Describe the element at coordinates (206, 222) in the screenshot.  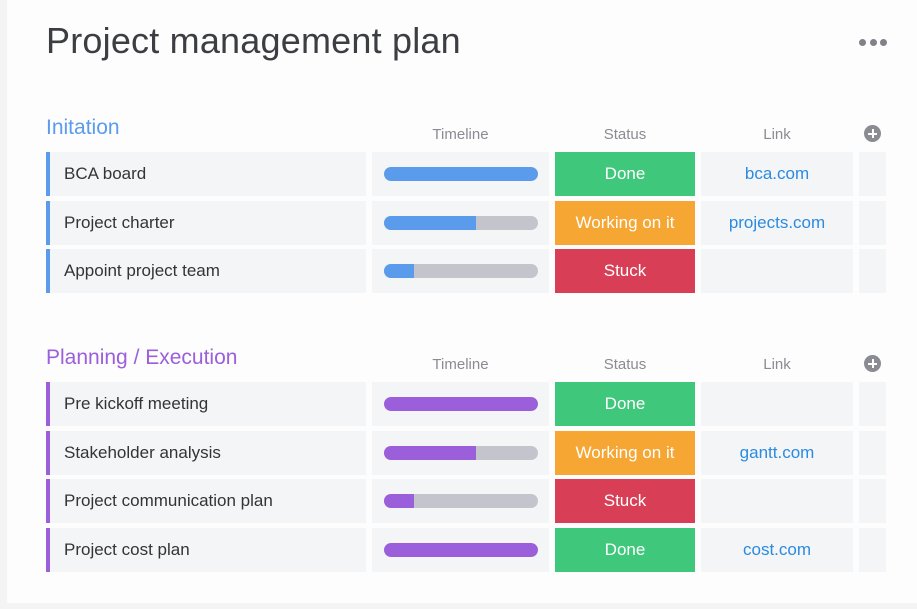
I see `item-name-cell: Project charter` at that location.